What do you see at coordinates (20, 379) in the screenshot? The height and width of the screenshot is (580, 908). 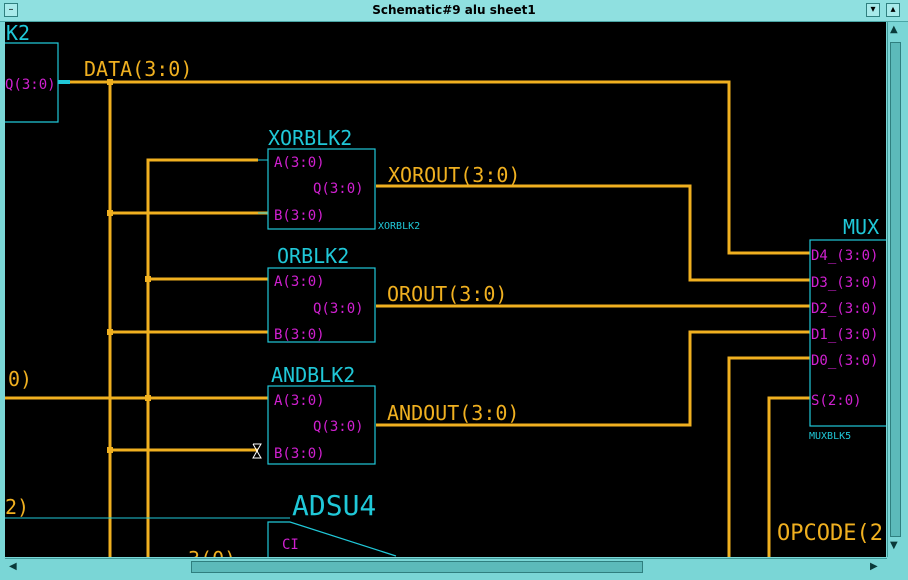 I see `net-label-left-mid: 0)` at bounding box center [20, 379].